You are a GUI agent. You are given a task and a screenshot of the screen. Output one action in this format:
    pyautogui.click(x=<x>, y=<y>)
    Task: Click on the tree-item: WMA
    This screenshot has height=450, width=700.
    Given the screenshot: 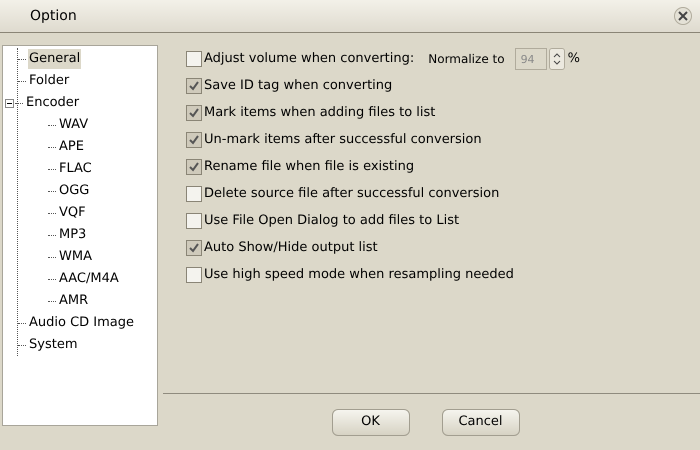 What is the action you would take?
    pyautogui.click(x=75, y=257)
    